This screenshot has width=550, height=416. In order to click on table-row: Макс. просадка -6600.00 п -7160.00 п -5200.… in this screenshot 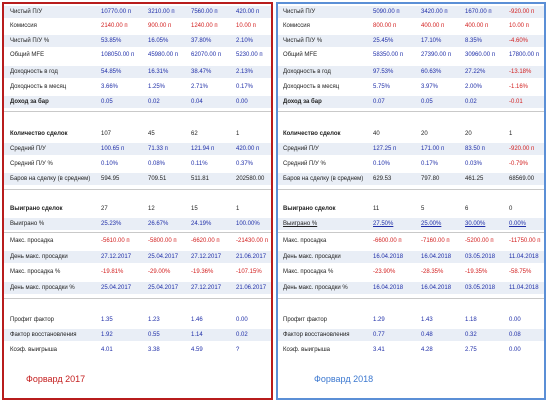, I will do `click(411, 241)`.